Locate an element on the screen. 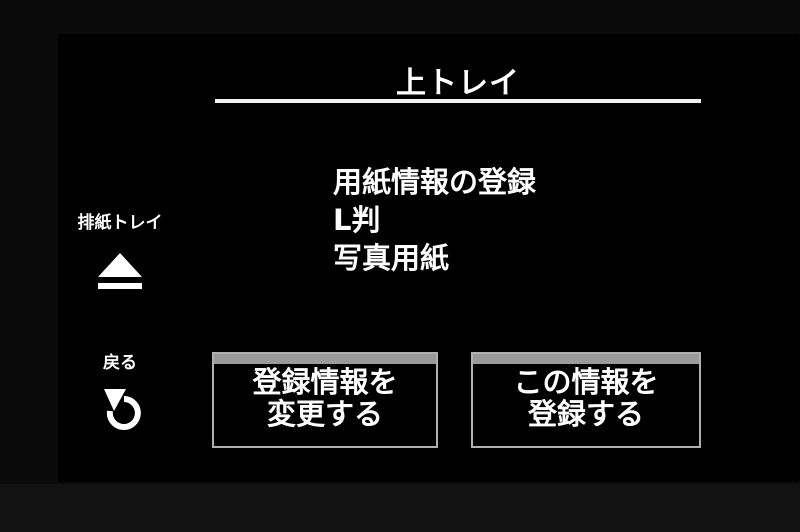  register-info-button: この情報を 登録する is located at coordinates (586, 400).